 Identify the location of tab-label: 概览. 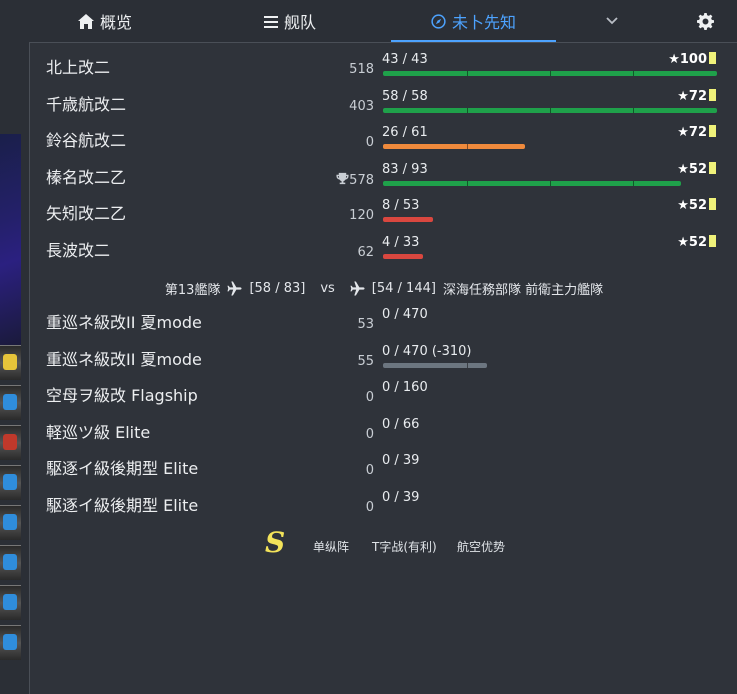
(115, 22).